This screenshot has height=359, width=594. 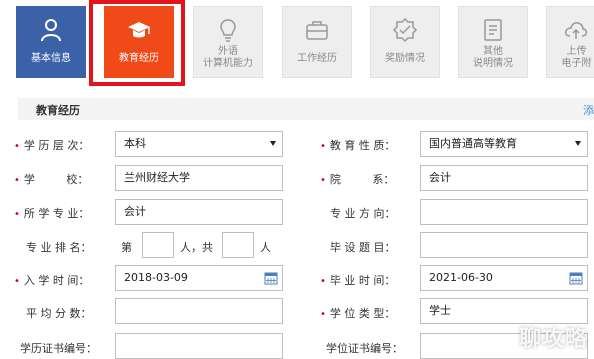 I want to click on tab-label: 奖励情况, so click(x=405, y=58).